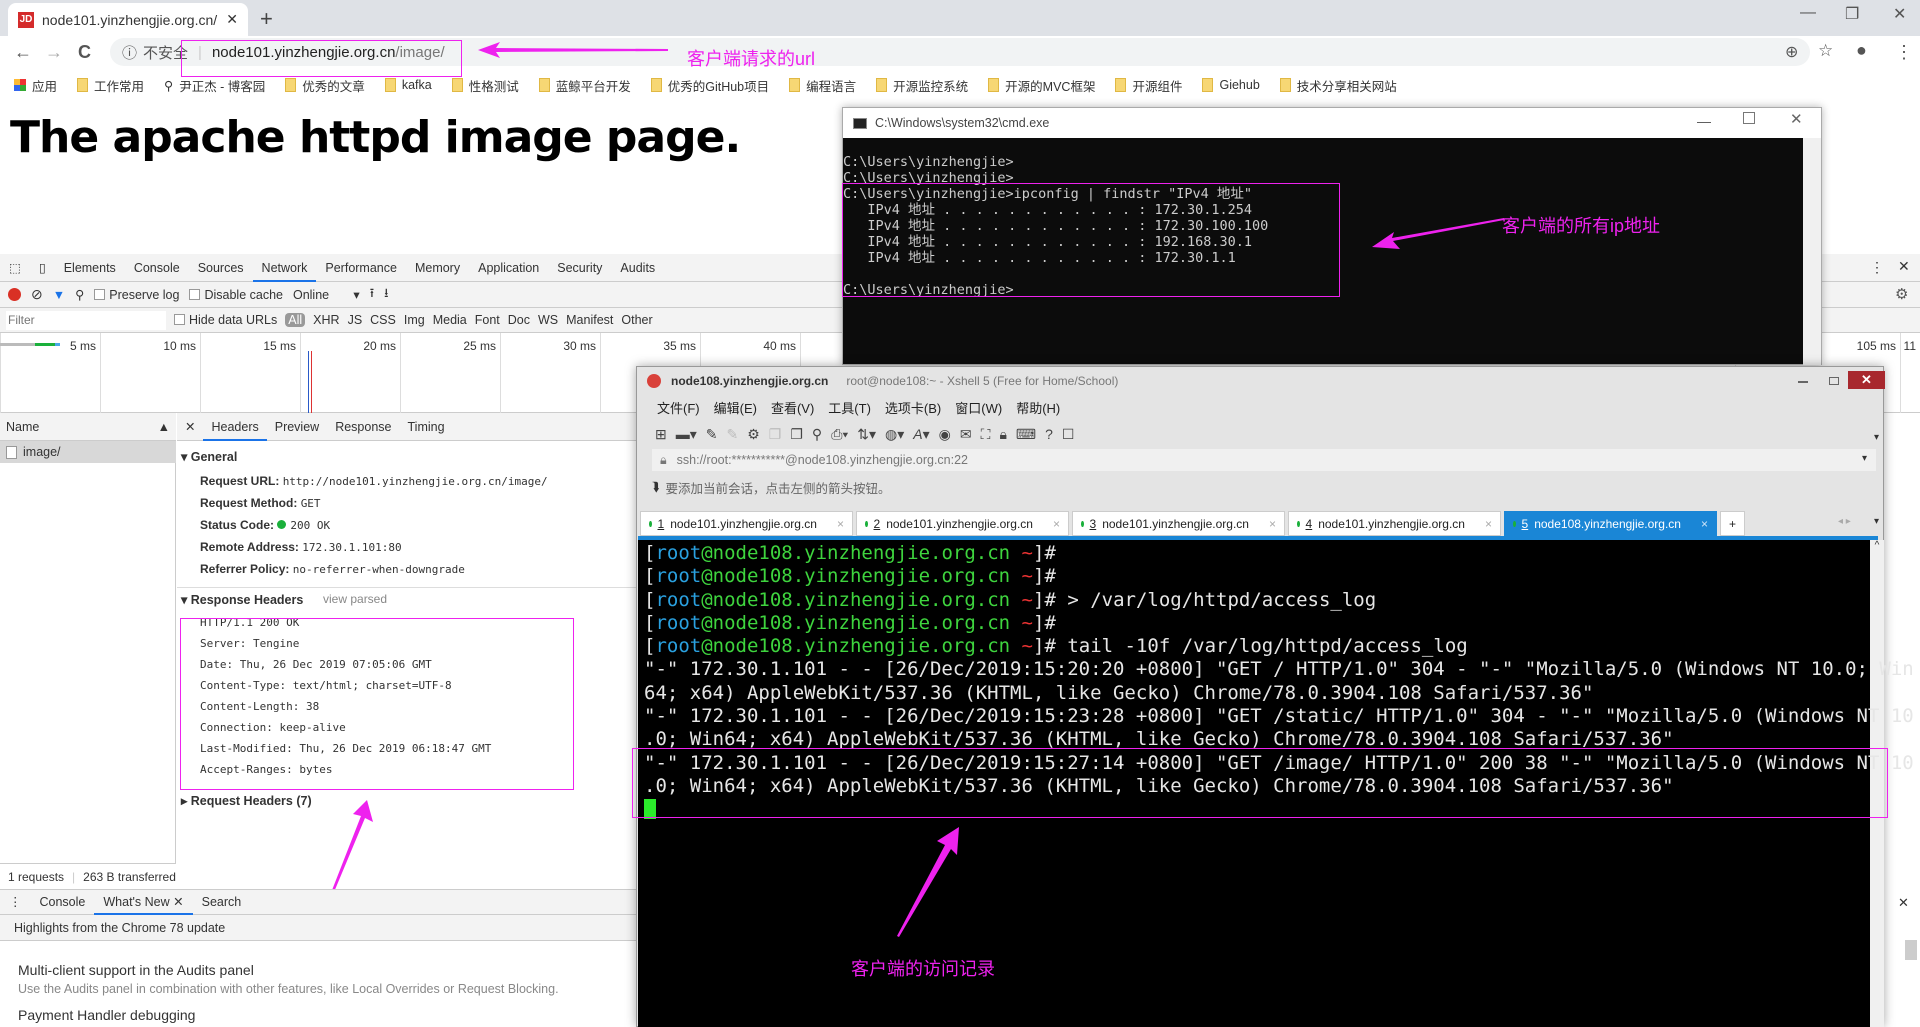 The height and width of the screenshot is (1027, 1920). What do you see at coordinates (589, 320) in the screenshot?
I see `type-filter-manifest: Manifest` at bounding box center [589, 320].